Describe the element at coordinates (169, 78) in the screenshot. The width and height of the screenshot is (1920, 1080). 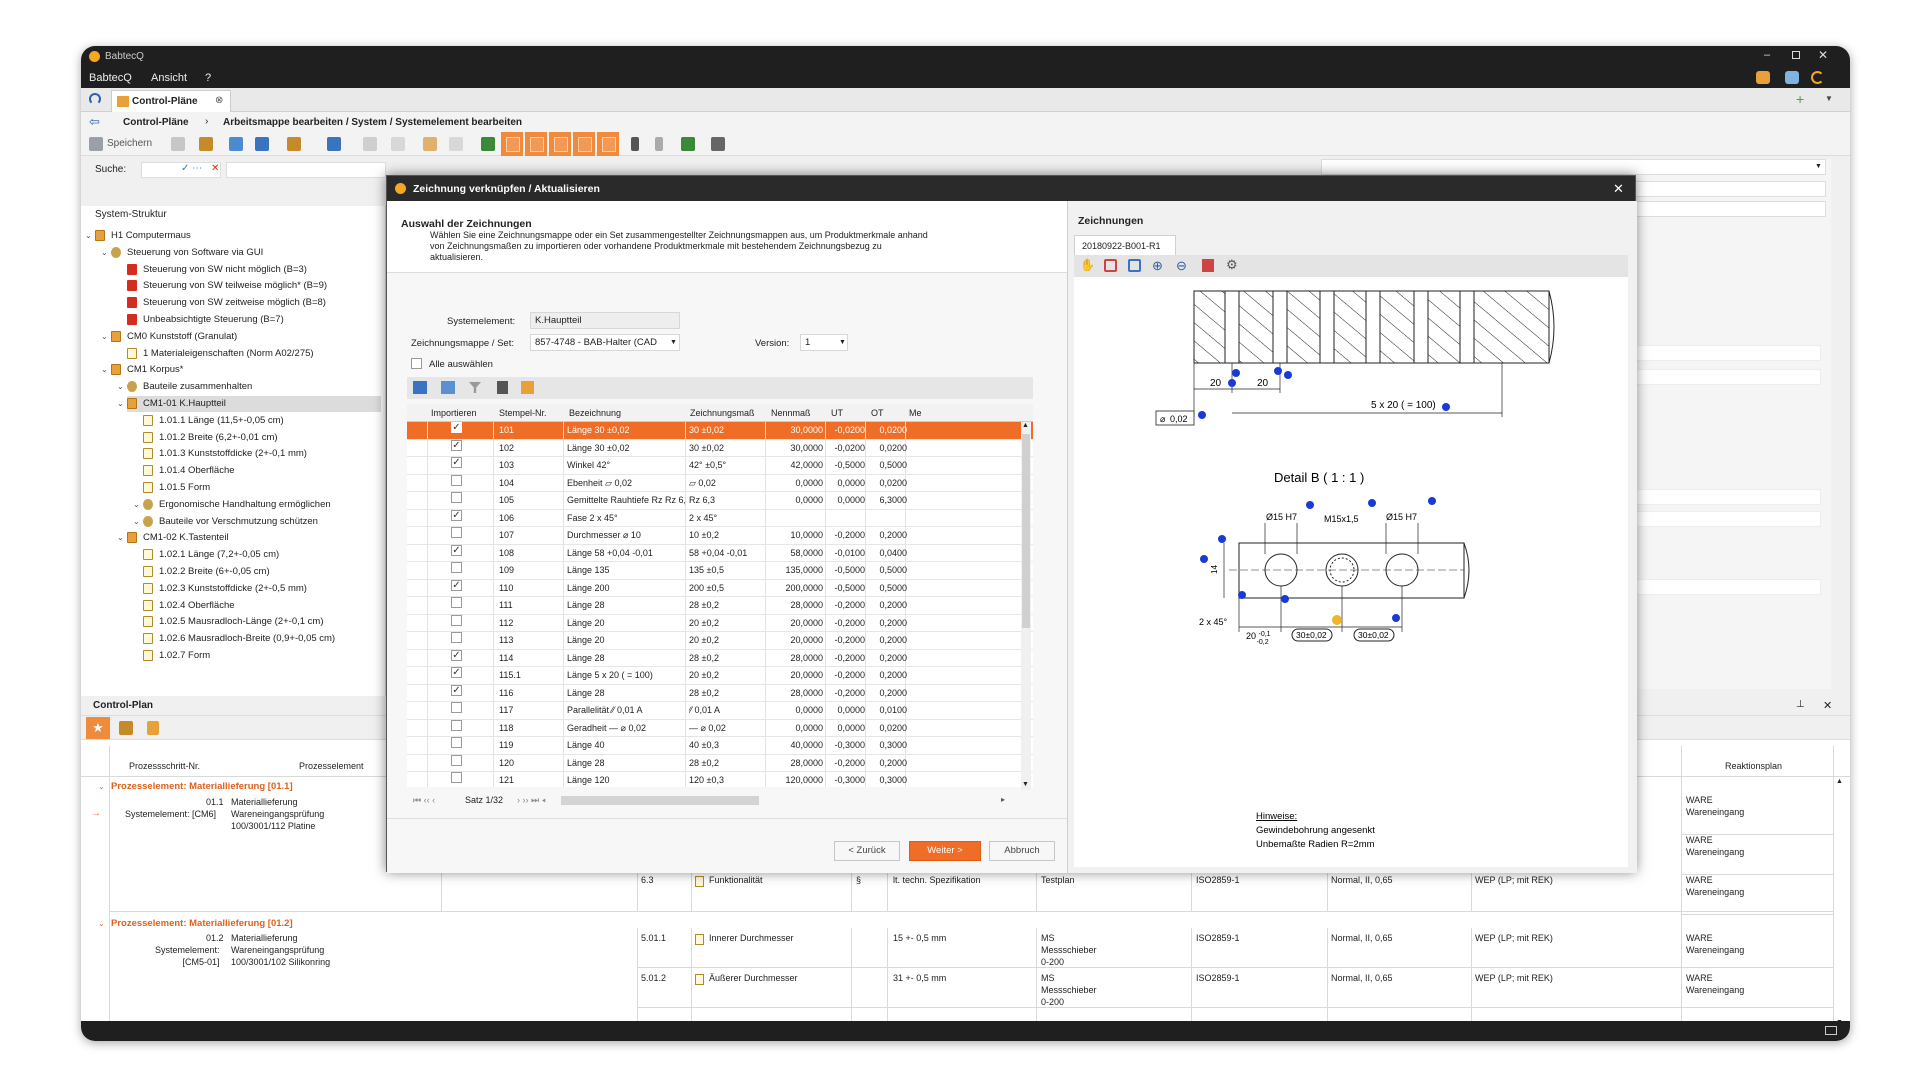
I see `menu-item-ansicht: Ansicht` at that location.